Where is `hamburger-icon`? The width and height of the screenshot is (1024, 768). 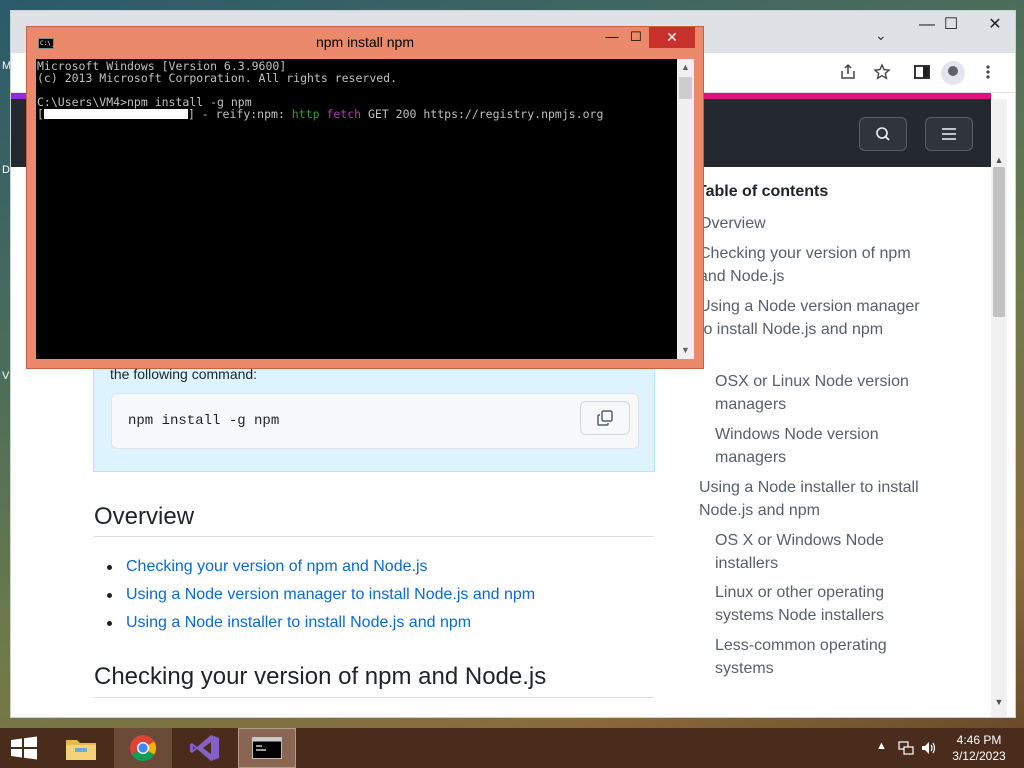 hamburger-icon is located at coordinates (949, 134).